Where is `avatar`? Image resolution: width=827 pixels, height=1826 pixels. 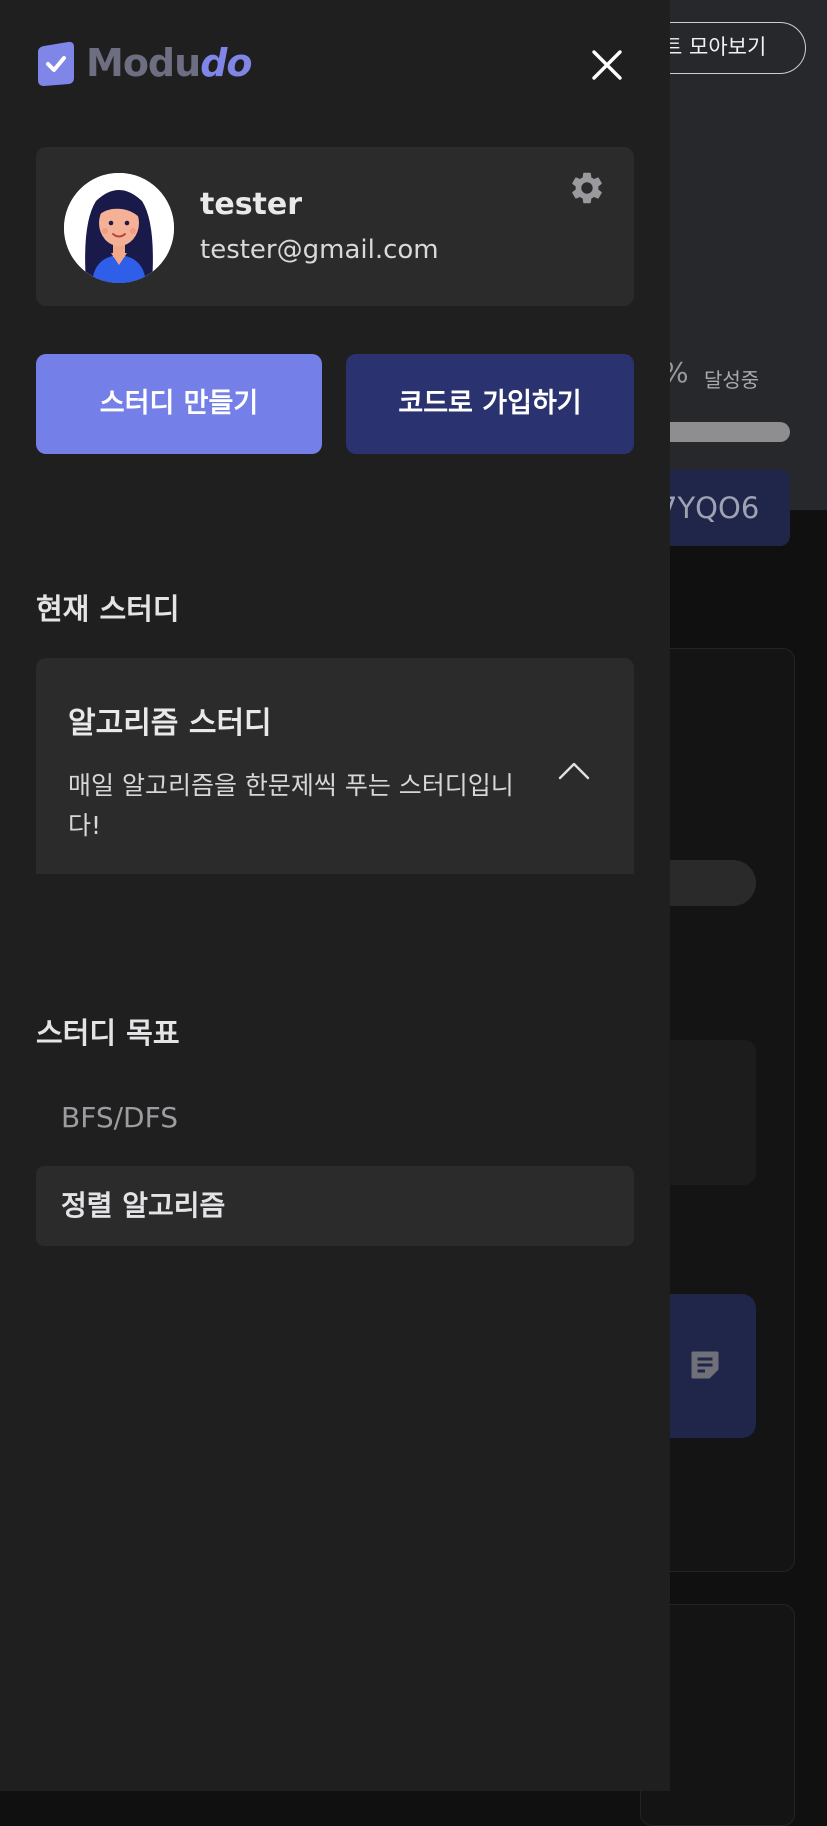
avatar is located at coordinates (119, 228).